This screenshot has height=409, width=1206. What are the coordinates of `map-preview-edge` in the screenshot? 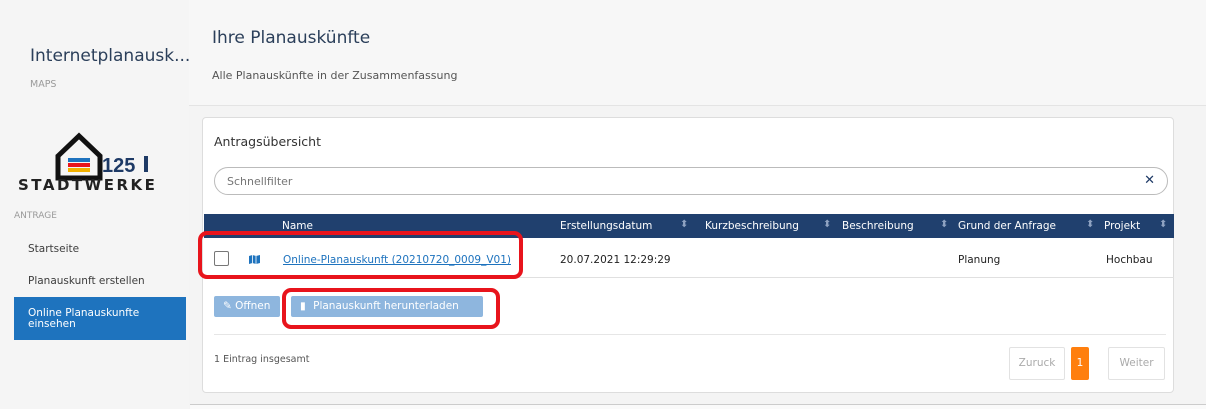 It's located at (698, 406).